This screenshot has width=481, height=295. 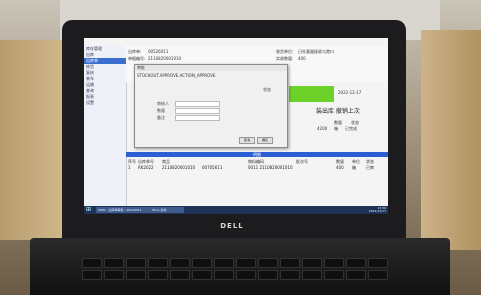 I want to click on taskbar-app: WMS - 出库单审批 - 00526011, so click(x=123, y=210).